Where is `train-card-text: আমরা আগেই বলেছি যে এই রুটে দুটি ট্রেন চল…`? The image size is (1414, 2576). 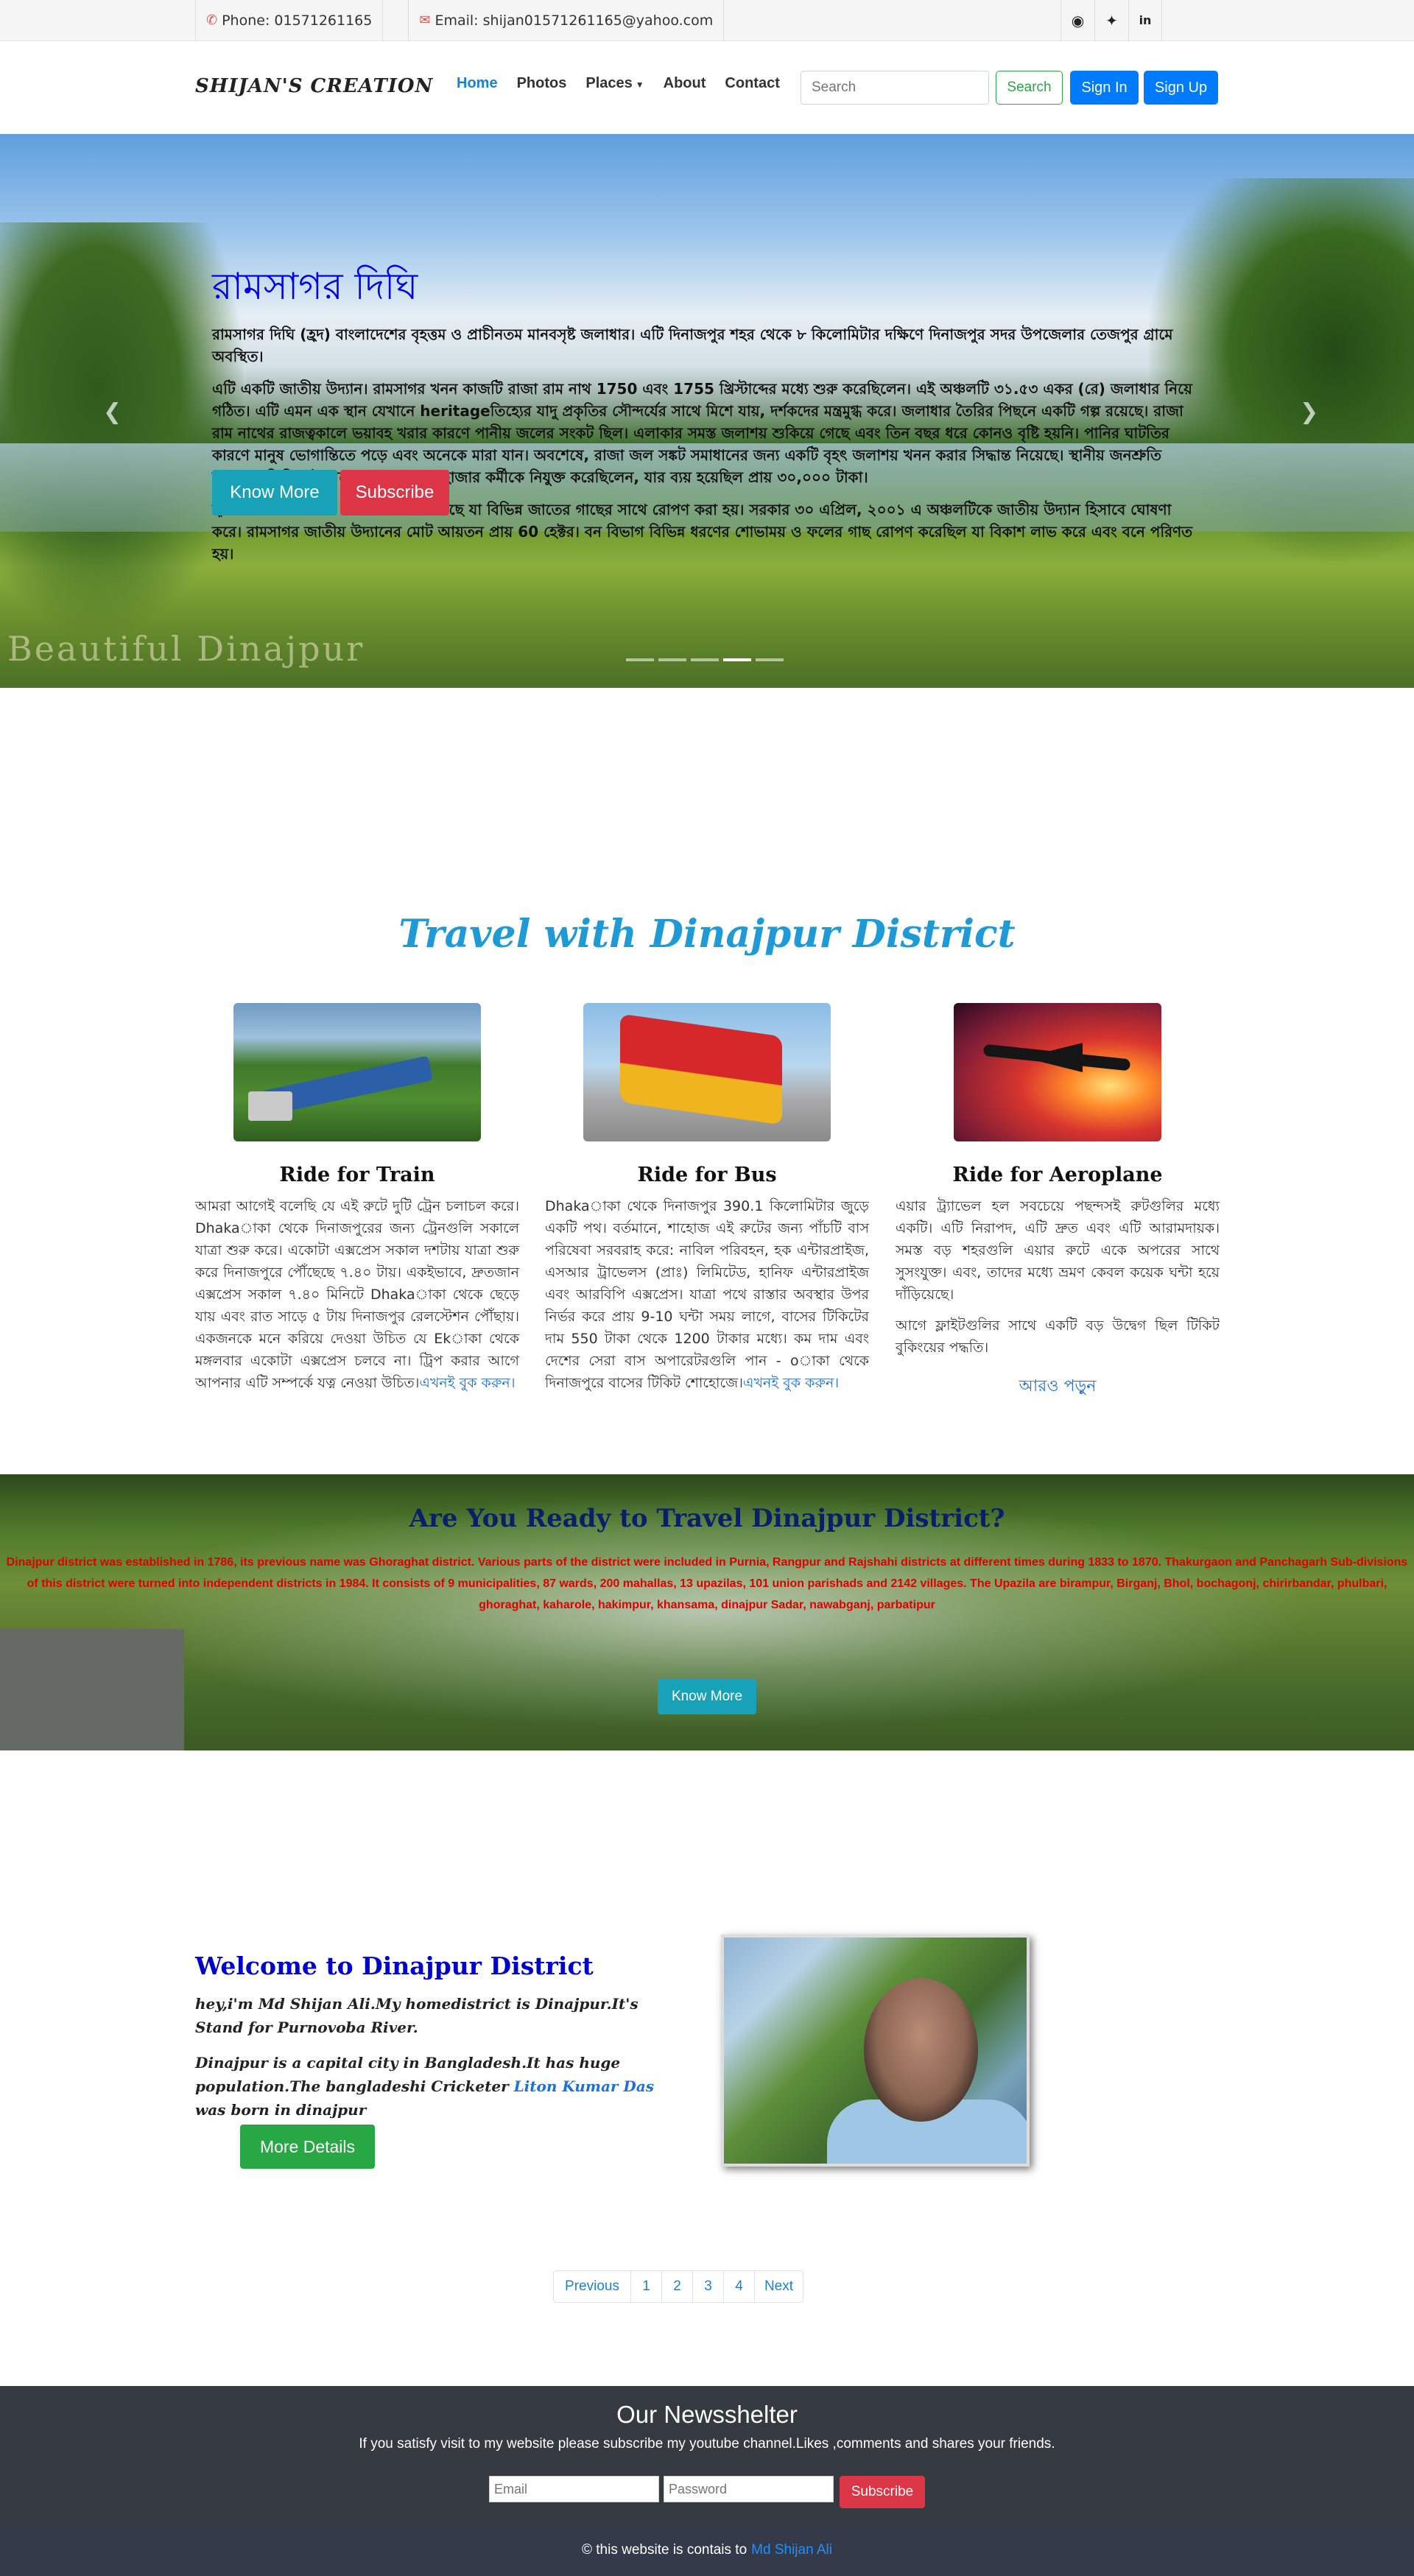 train-card-text: আমরা আগেই বলেছি যে এই রুটে দুটি ট্রেন চল… is located at coordinates (357, 1294).